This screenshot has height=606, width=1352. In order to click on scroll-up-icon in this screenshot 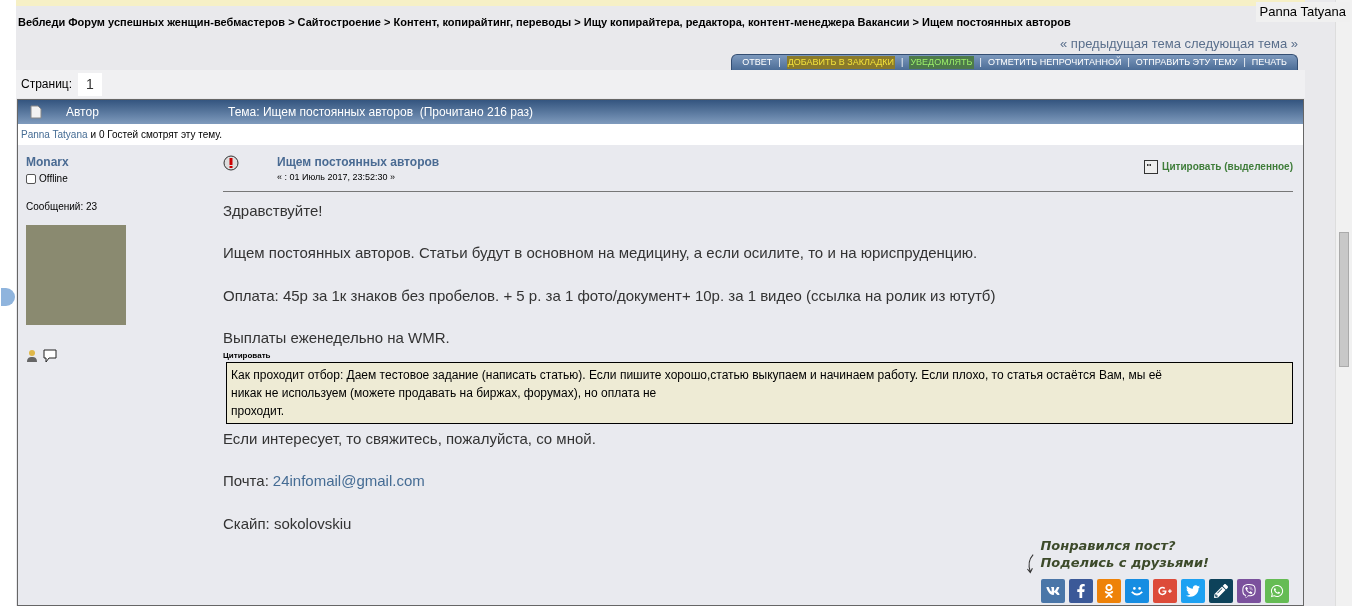, I will do `click(8, 297)`.